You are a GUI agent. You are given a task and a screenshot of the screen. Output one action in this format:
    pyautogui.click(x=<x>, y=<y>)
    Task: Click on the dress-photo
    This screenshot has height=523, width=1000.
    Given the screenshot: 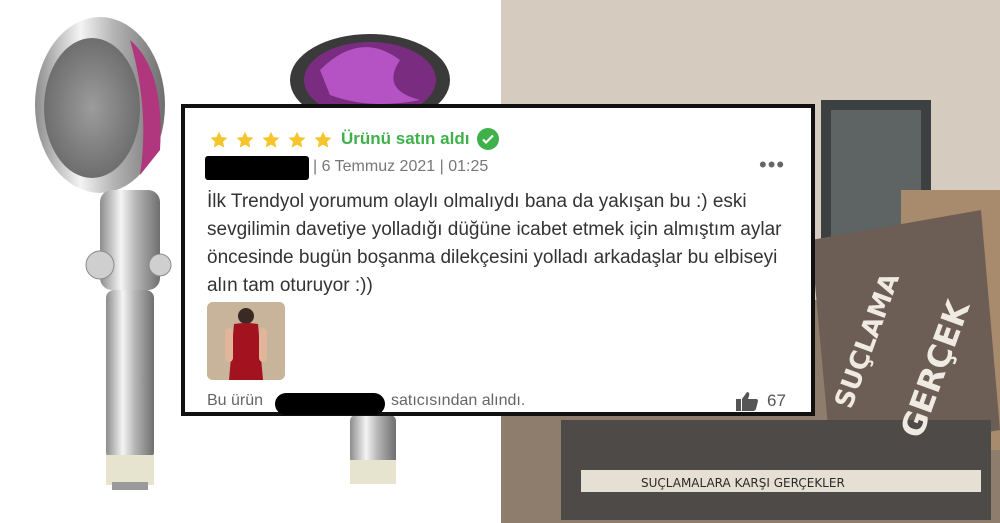 What is the action you would take?
    pyautogui.click(x=246, y=341)
    